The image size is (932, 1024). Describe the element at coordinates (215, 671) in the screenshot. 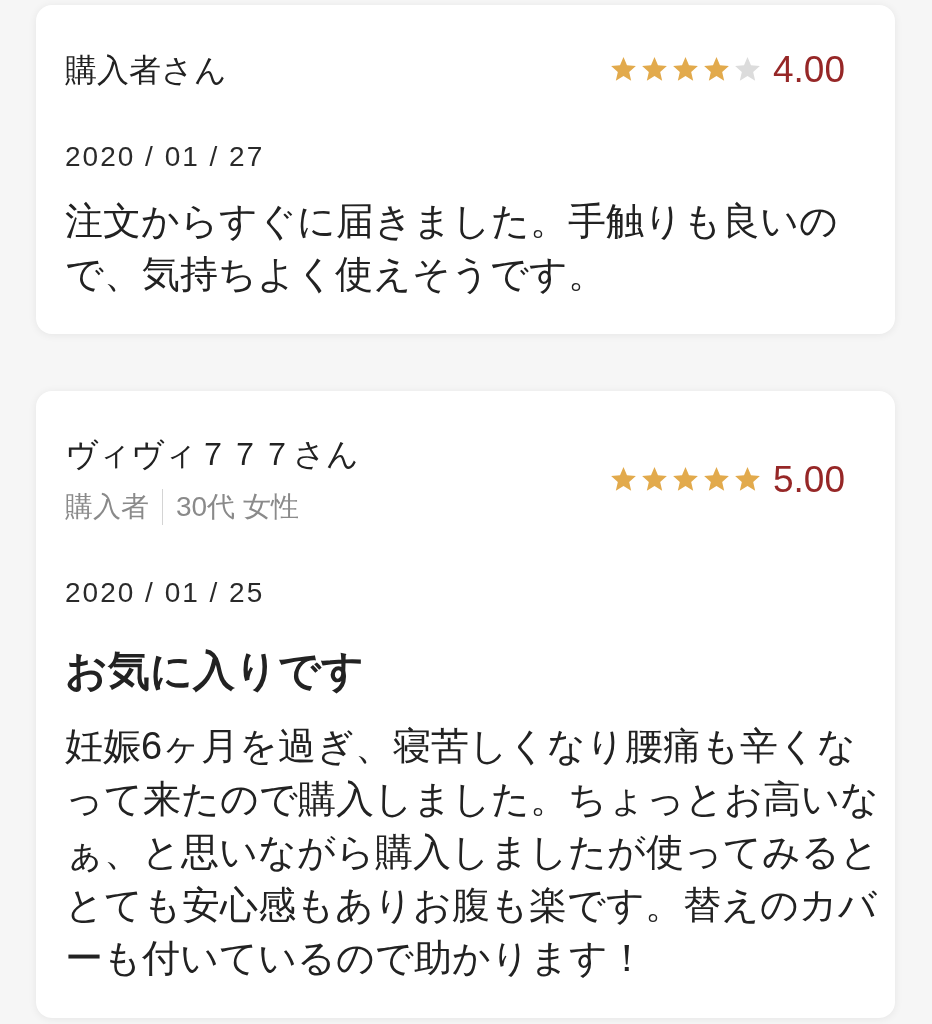

I see `review-title: お気に入りです` at that location.